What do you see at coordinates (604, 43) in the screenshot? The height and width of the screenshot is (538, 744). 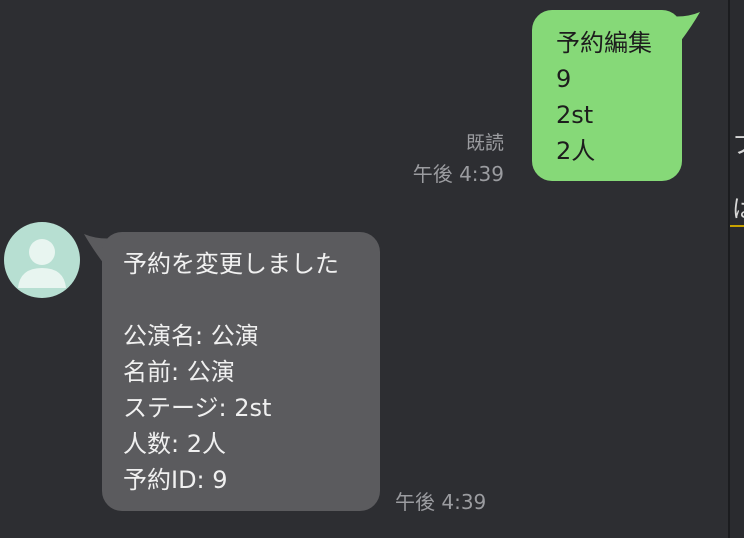 I see `sent-message-line: 予約編集` at bounding box center [604, 43].